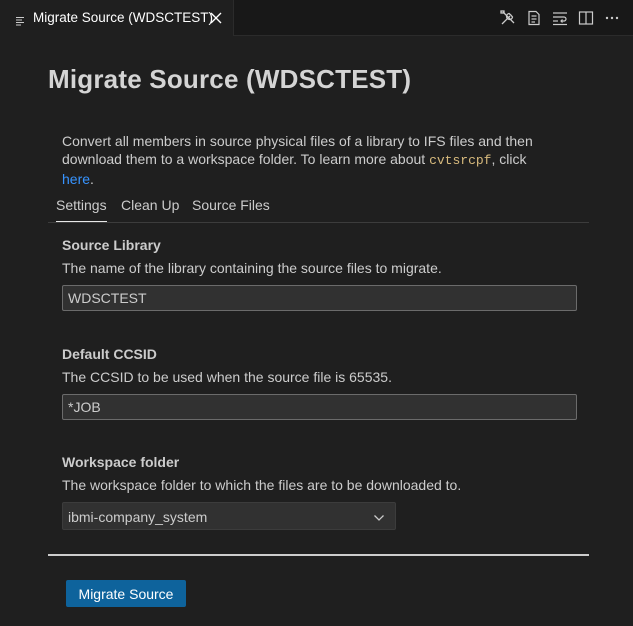 This screenshot has height=626, width=633. Describe the element at coordinates (138, 517) in the screenshot. I see `workspace-folder-value: ibmi-company_system` at that location.